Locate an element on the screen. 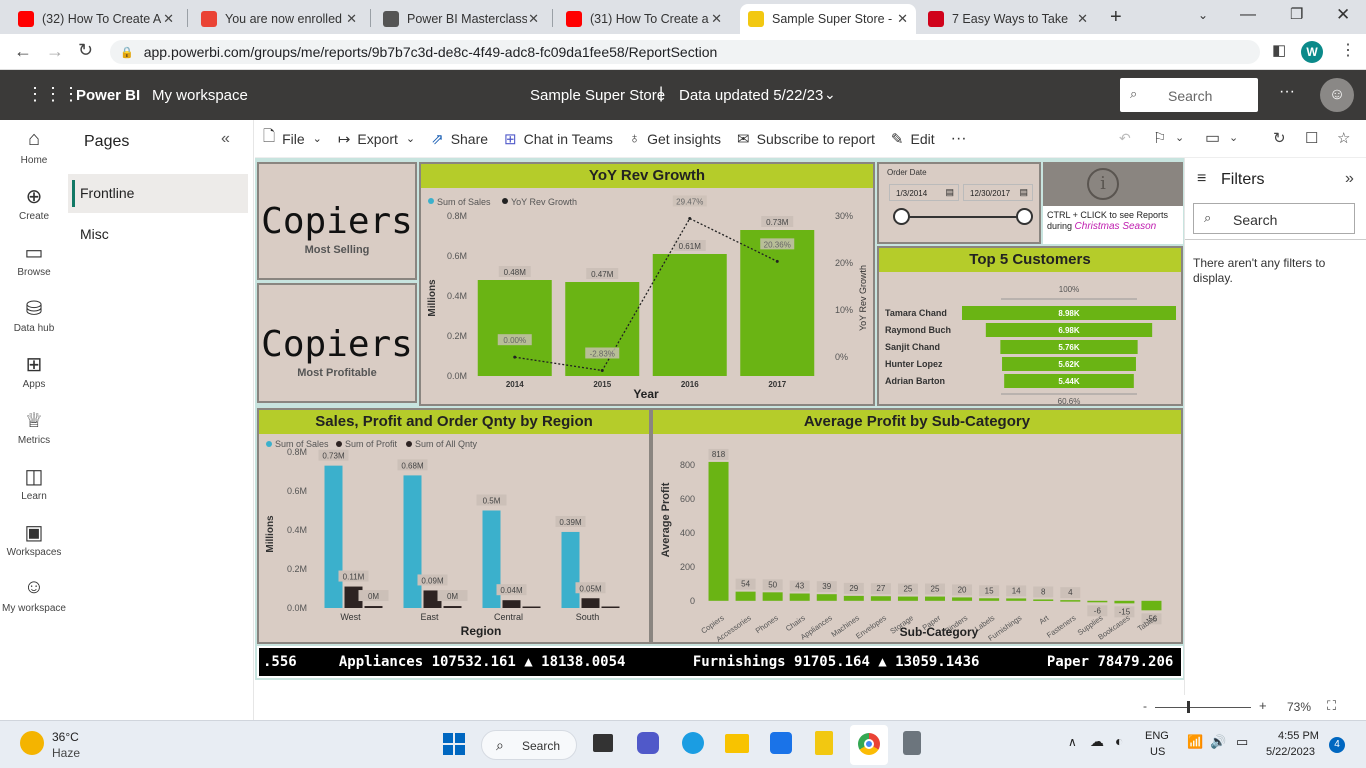  workspace-link: My workspace is located at coordinates (200, 95).